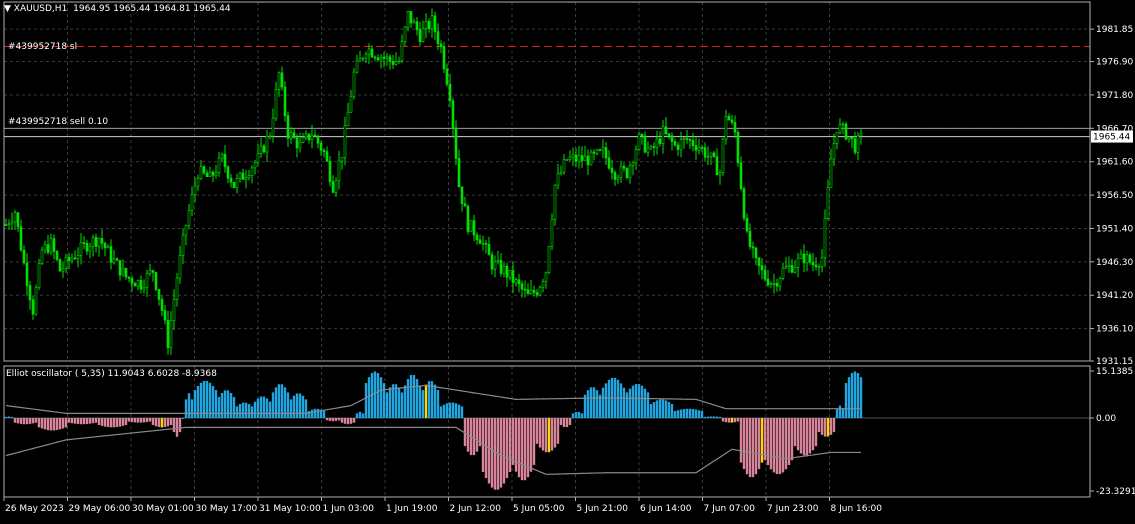 This screenshot has height=524, width=1135. Describe the element at coordinates (433, 450) in the screenshot. I see `lower-band-line` at that location.